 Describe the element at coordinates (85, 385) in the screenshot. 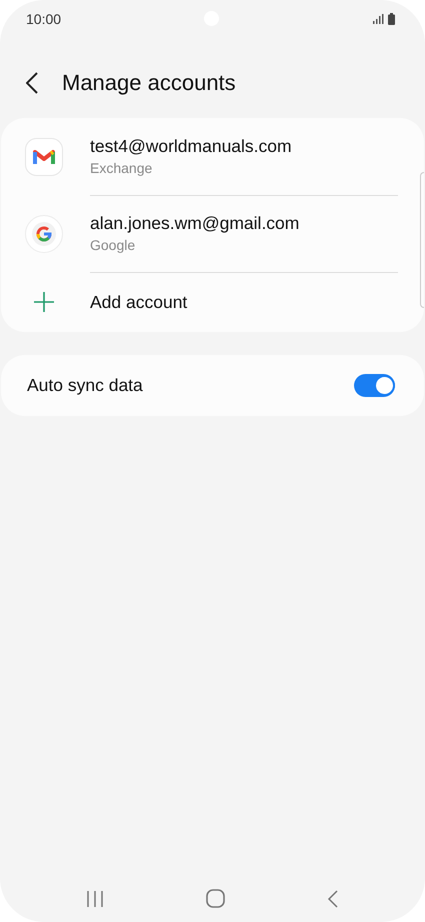

I see `auto-sync-label: Auto sync data` at that location.